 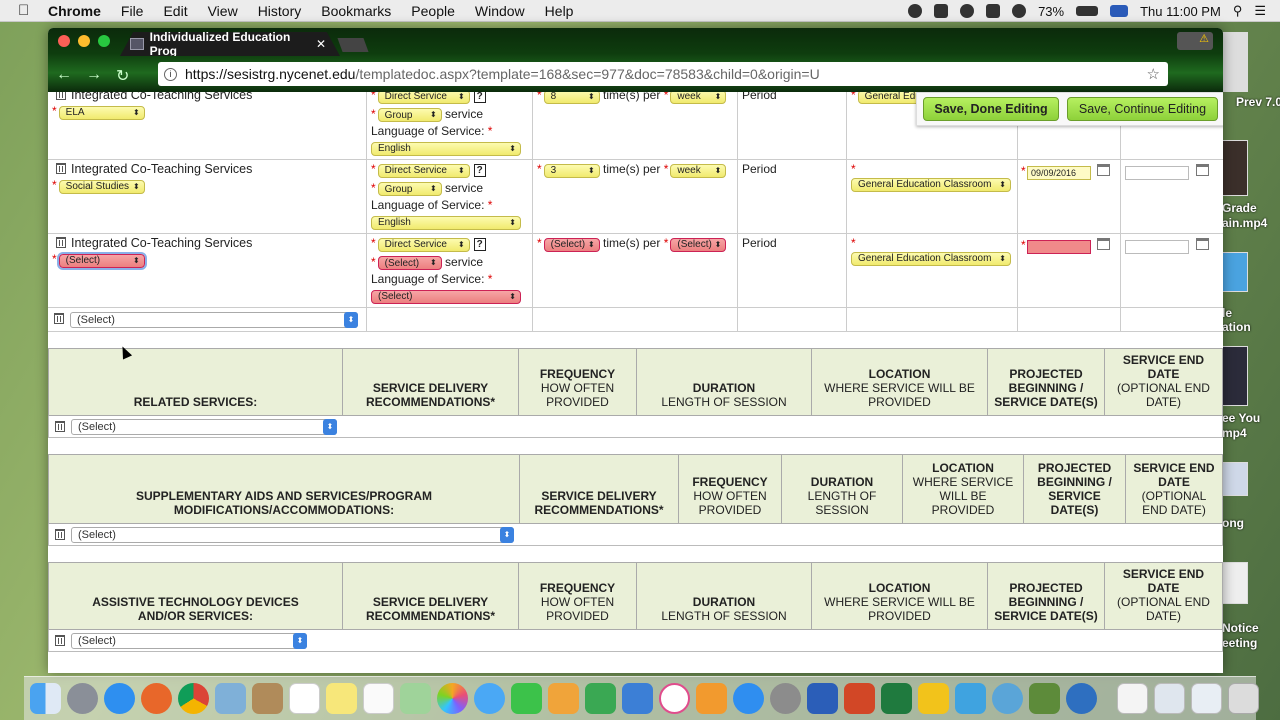 I want to click on wifi-icon, so click(x=1019, y=11).